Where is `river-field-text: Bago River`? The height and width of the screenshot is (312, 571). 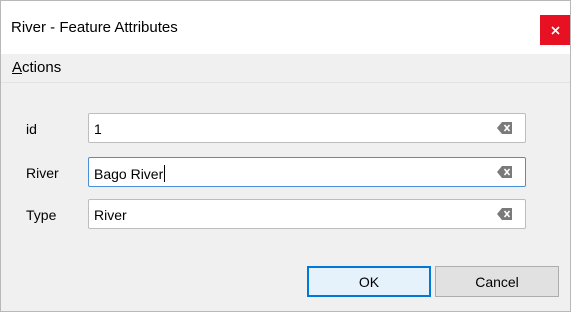 river-field-text: Bago River is located at coordinates (129, 174).